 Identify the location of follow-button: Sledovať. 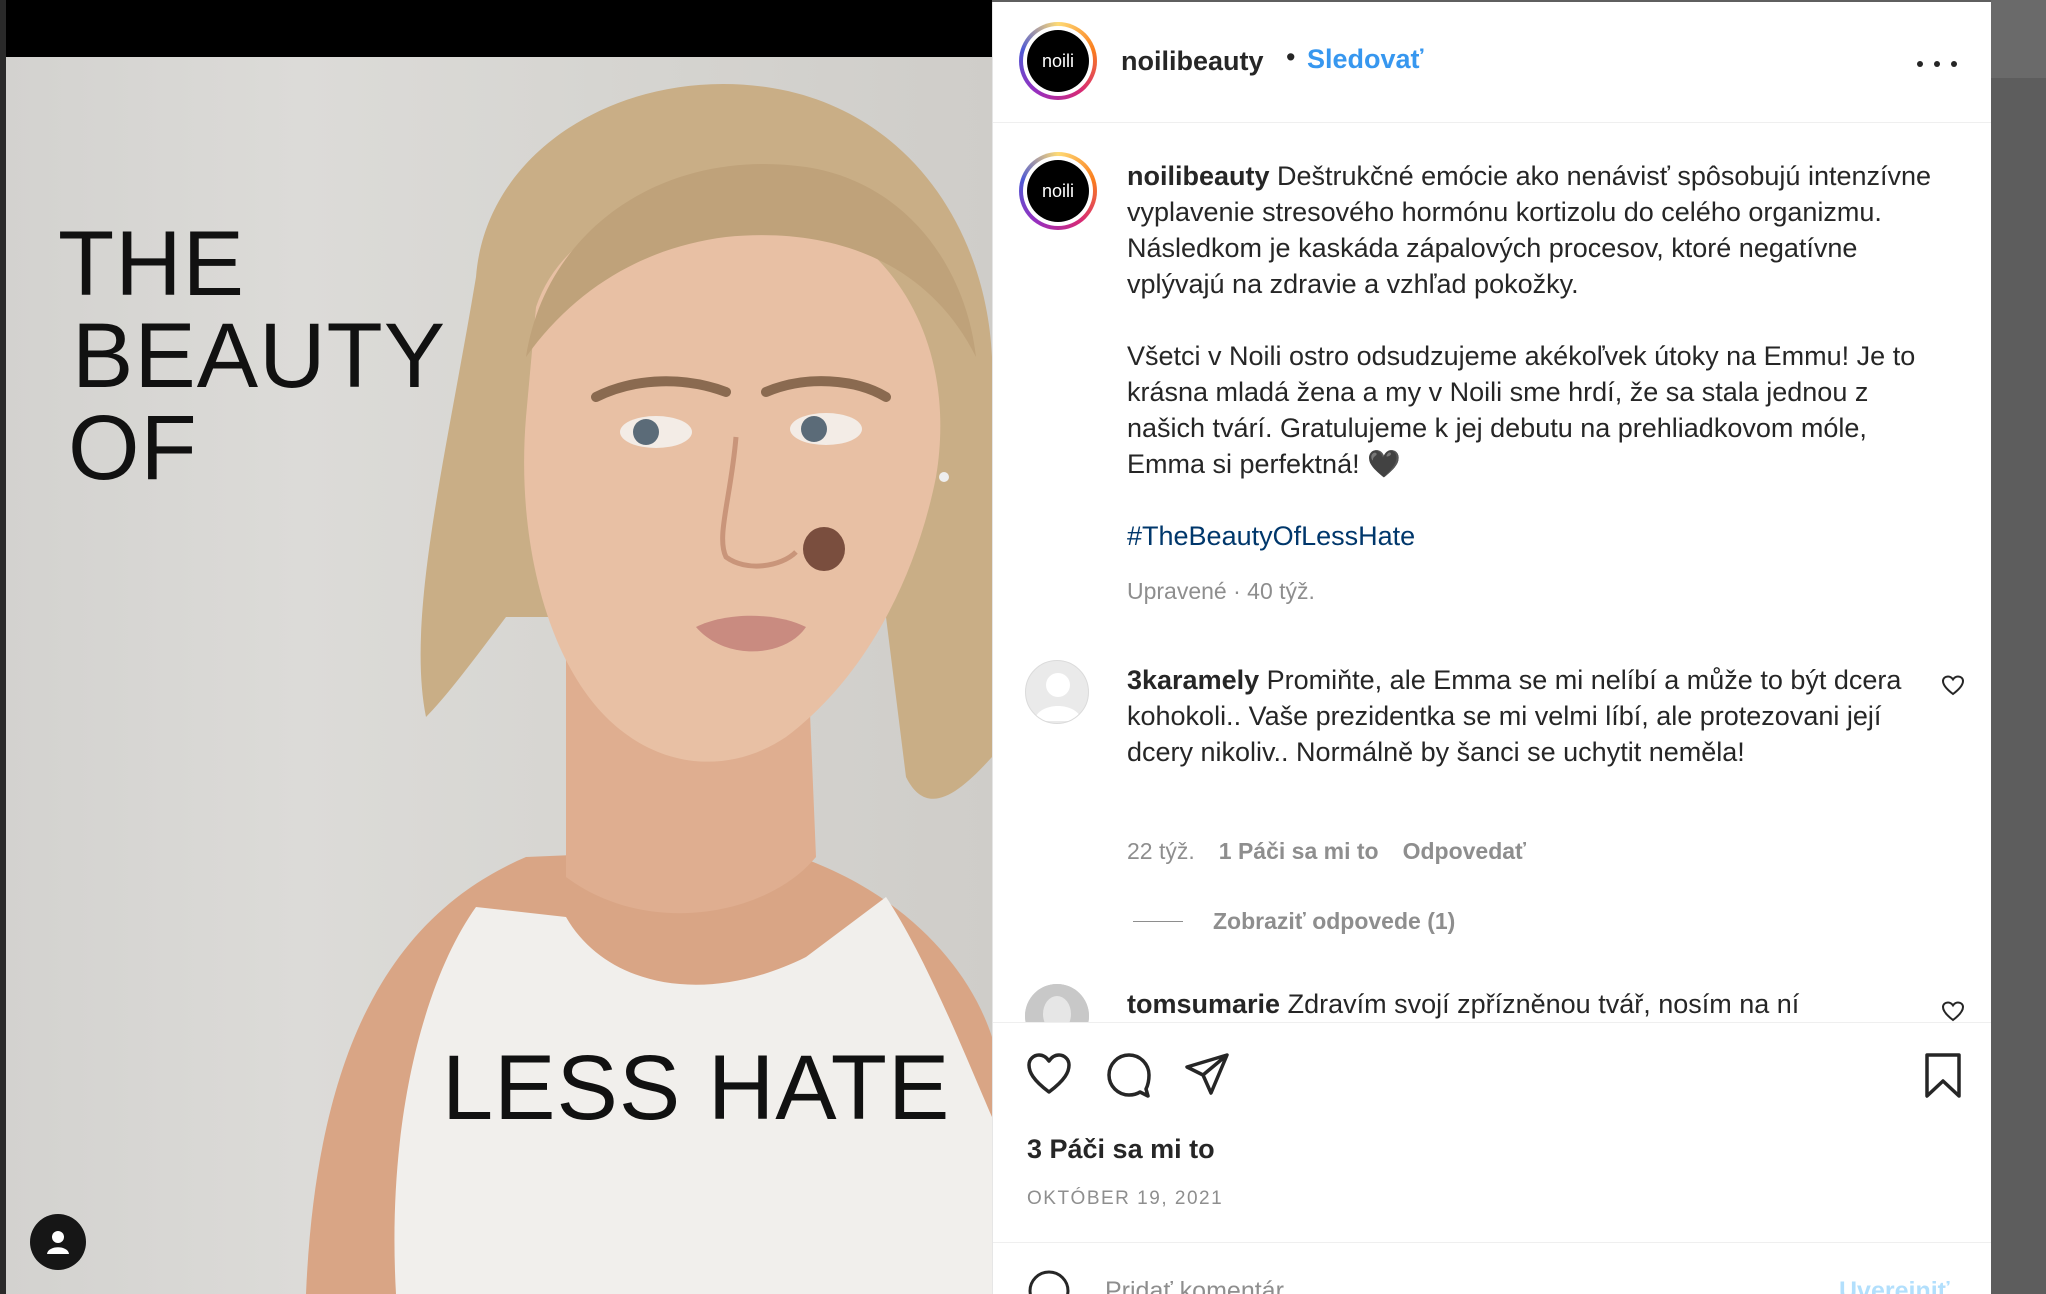
(1365, 59).